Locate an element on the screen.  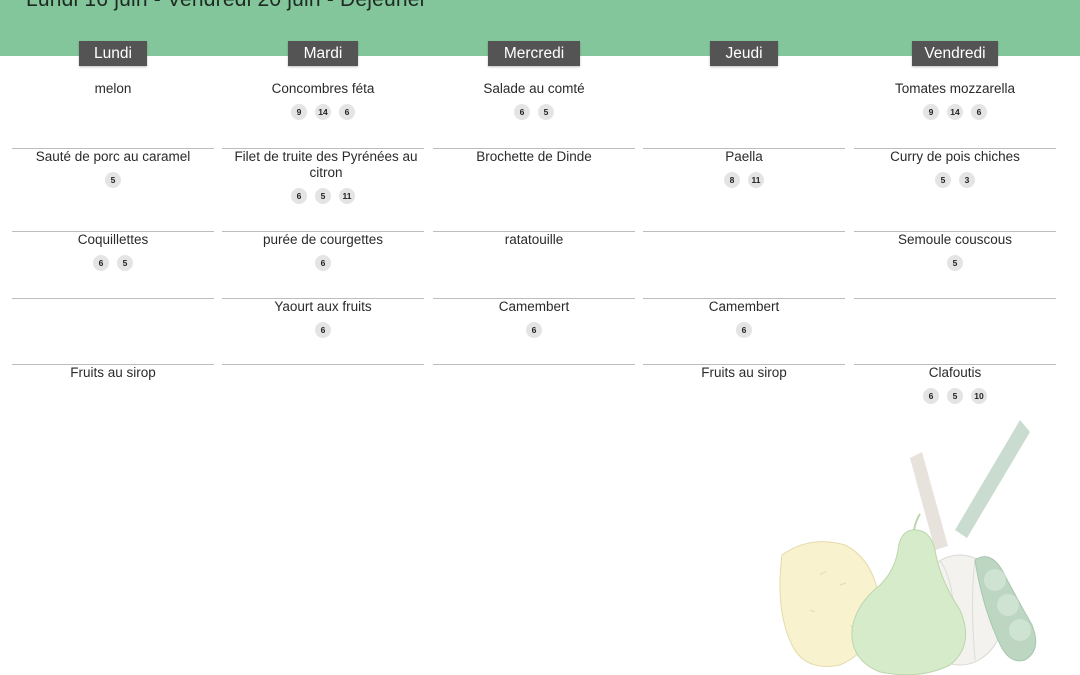
allergen-list: 8 11 is located at coordinates (744, 179).